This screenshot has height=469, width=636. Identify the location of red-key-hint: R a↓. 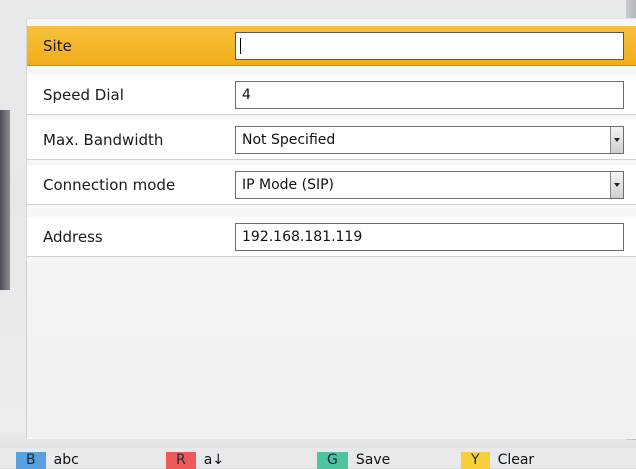
(195, 460).